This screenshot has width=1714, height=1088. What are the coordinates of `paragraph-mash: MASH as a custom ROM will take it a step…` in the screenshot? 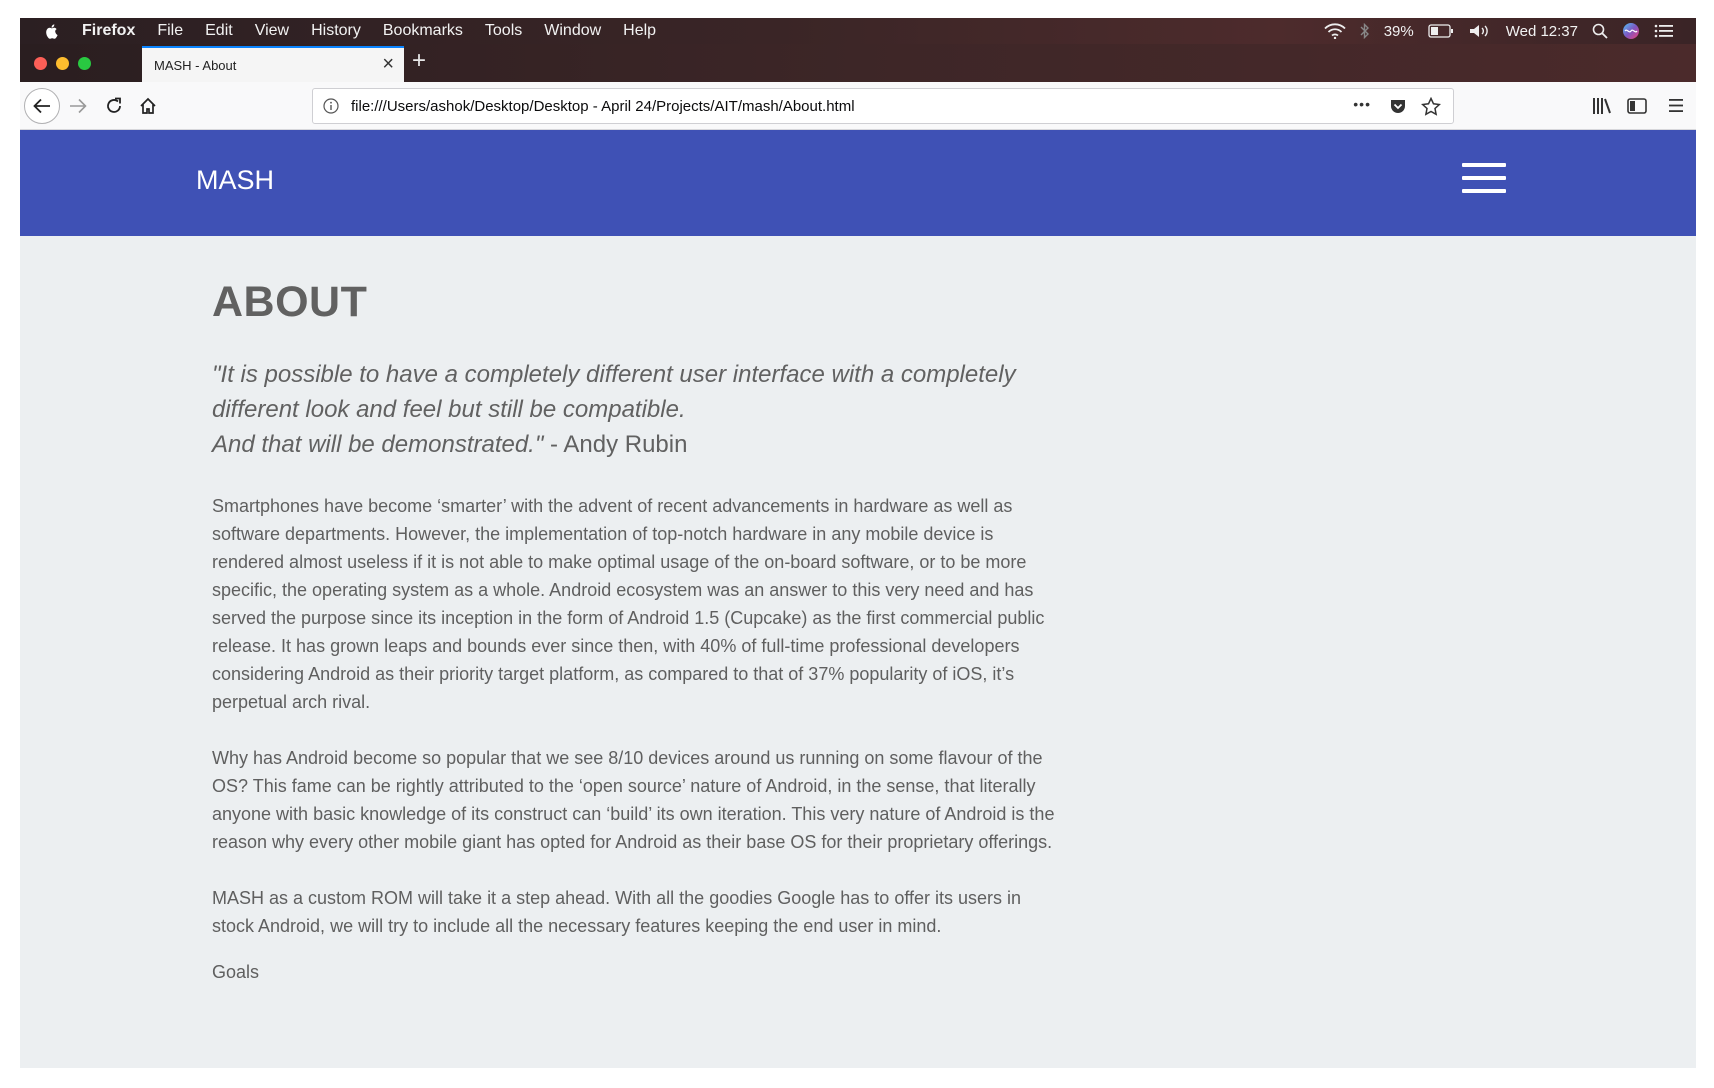 It's located at (617, 912).